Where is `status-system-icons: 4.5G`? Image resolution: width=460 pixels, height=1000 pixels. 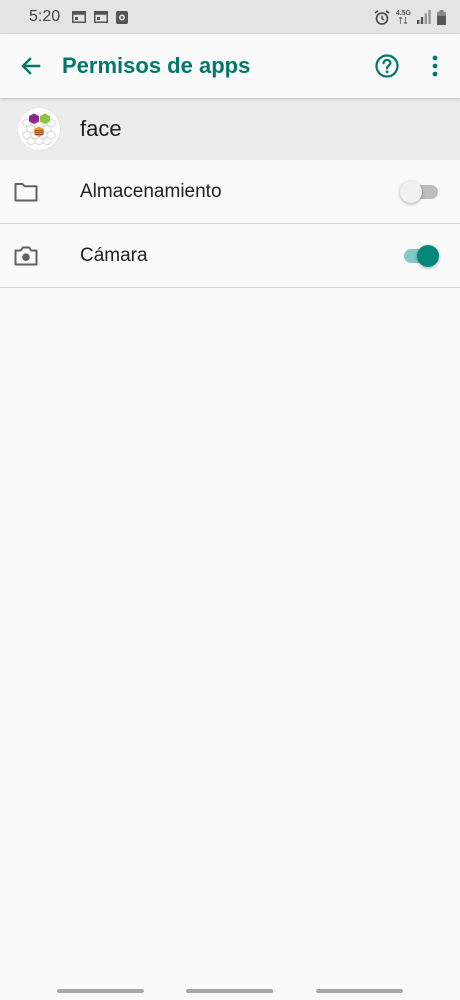
status-system-icons: 4.5G is located at coordinates (410, 17).